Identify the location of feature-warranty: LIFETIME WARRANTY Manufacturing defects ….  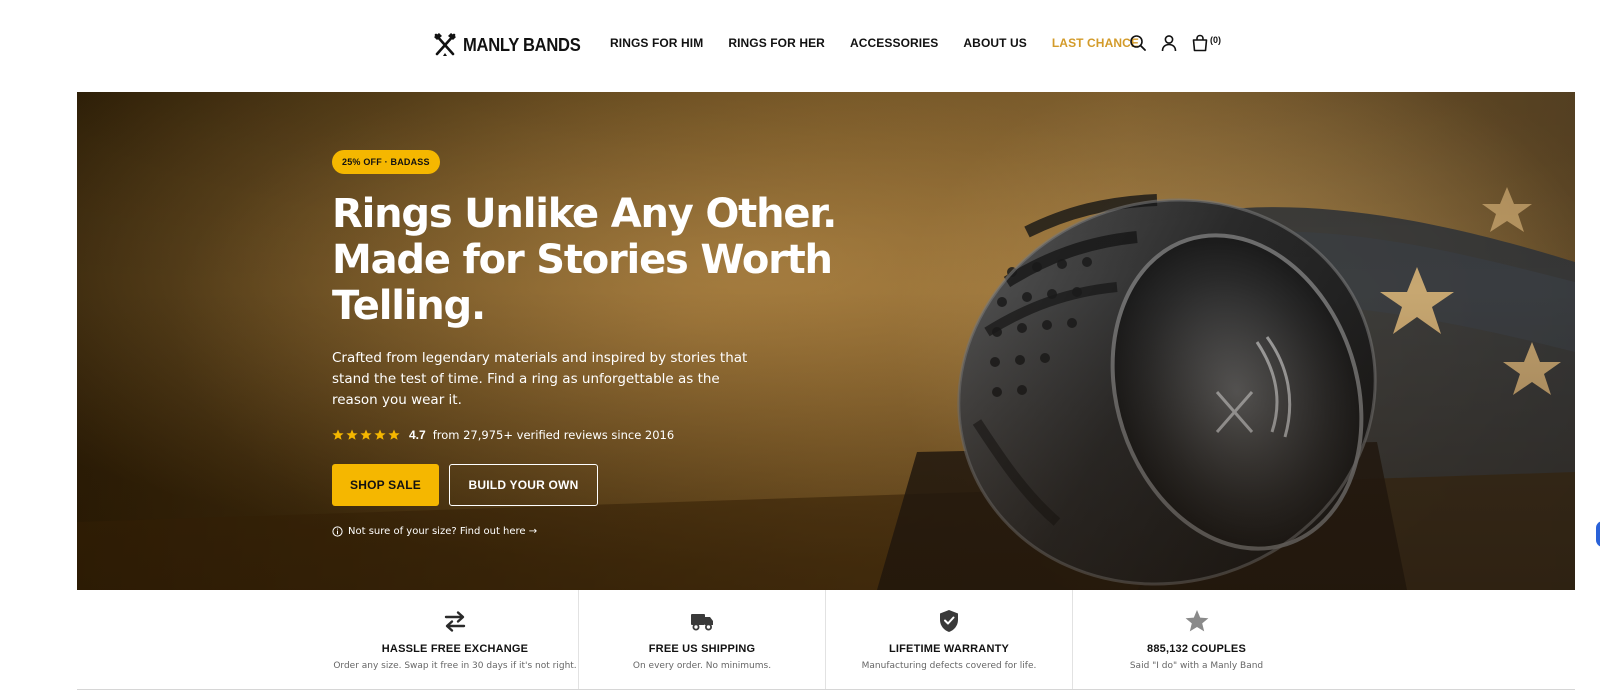
(949, 640).